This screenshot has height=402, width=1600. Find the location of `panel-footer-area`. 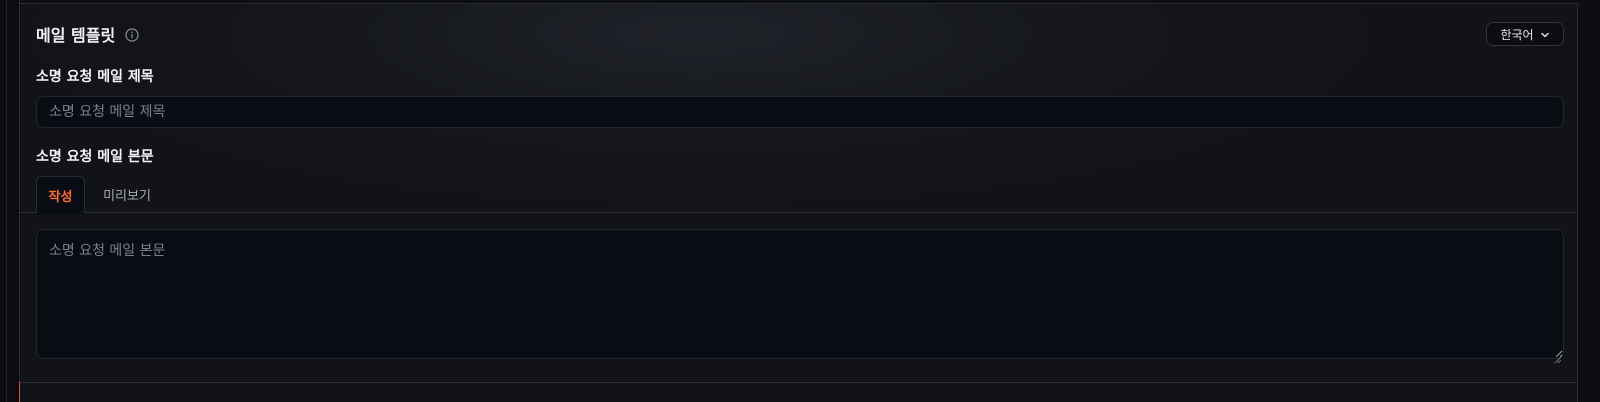

panel-footer-area is located at coordinates (799, 392).